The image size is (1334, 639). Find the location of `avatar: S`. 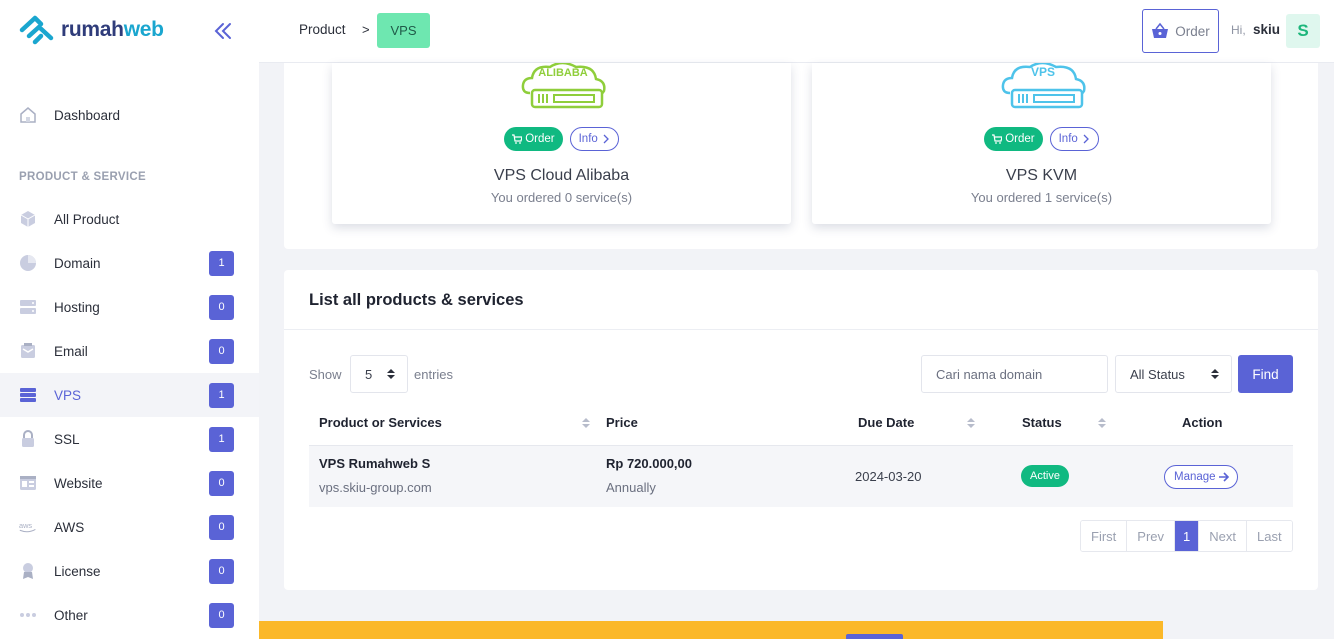

avatar: S is located at coordinates (1303, 31).